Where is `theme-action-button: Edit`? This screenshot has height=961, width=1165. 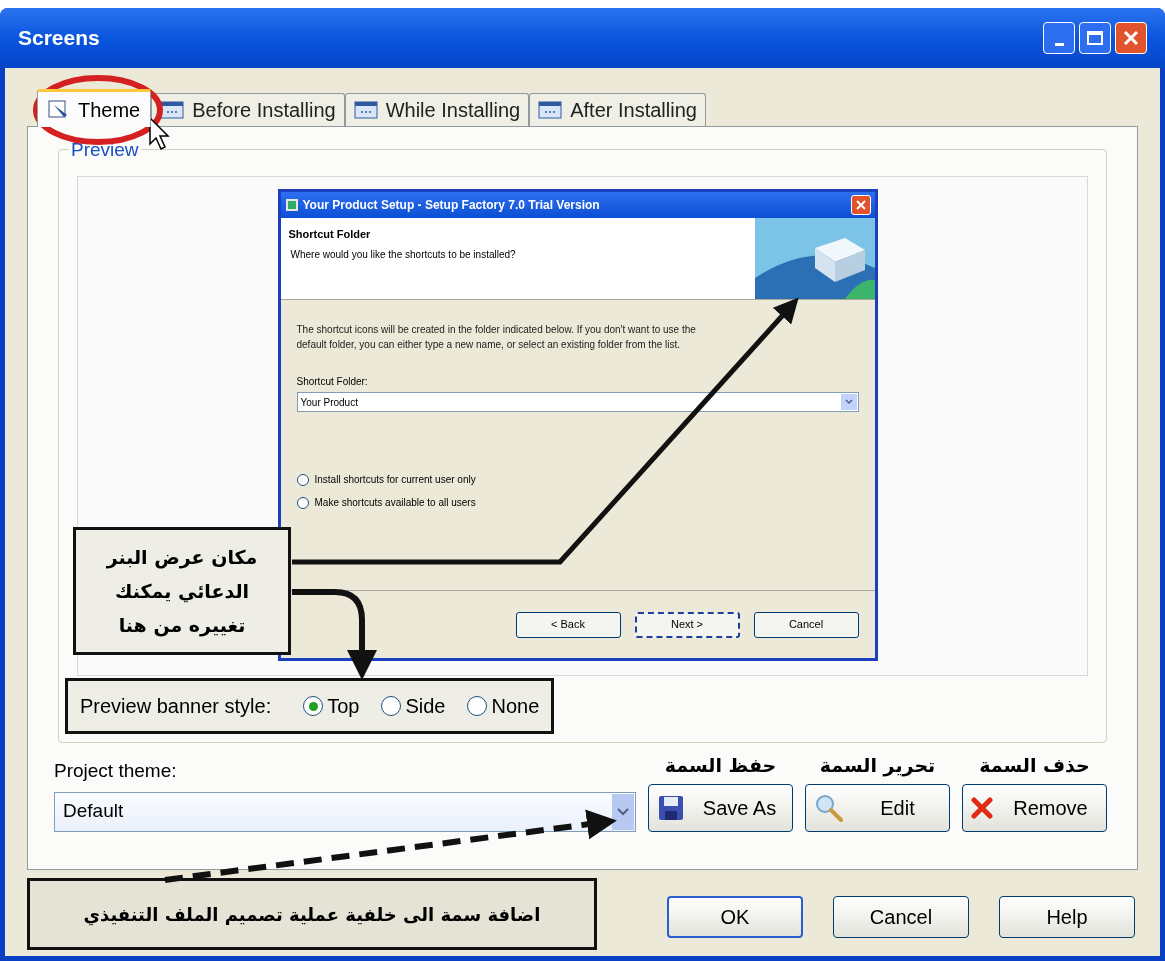 theme-action-button: Edit is located at coordinates (877, 807).